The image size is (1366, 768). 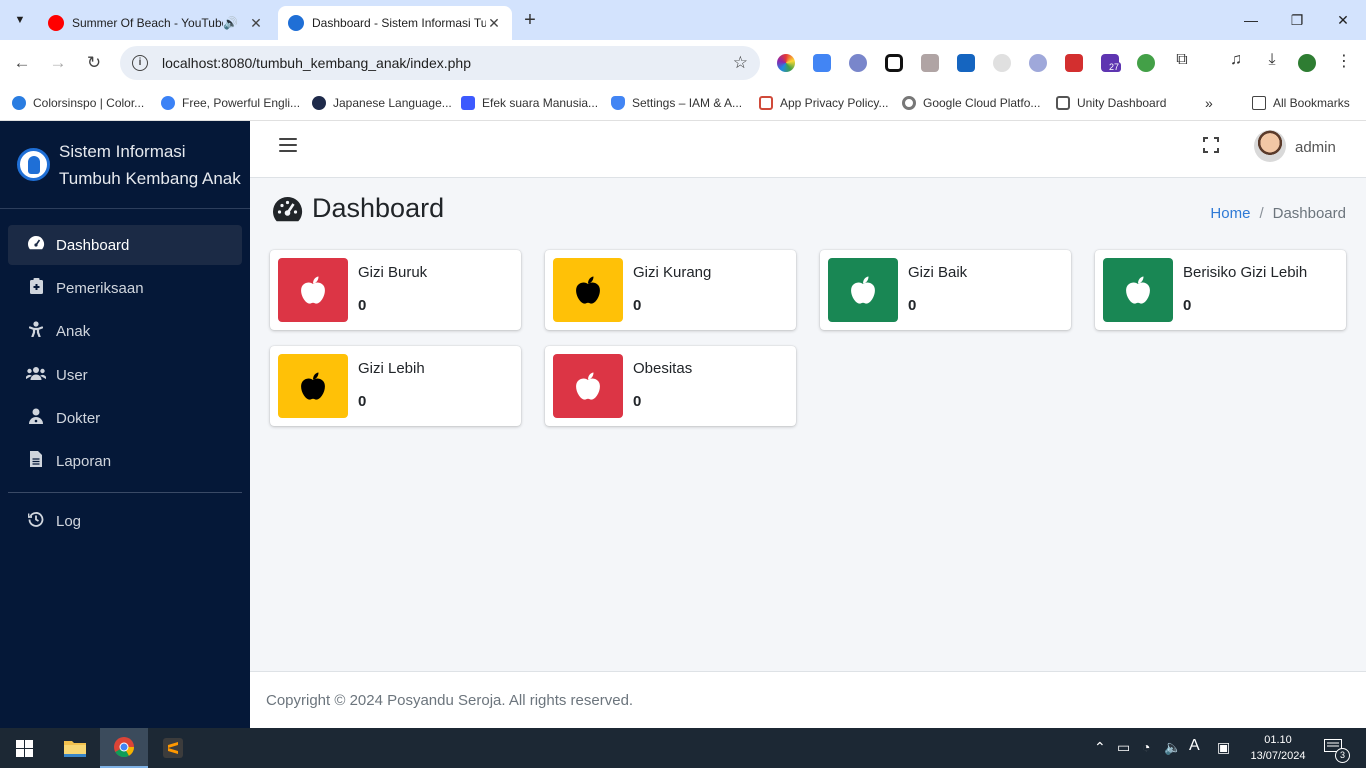 I want to click on system-clock: 01.10 13/07/2024, so click(x=1278, y=748).